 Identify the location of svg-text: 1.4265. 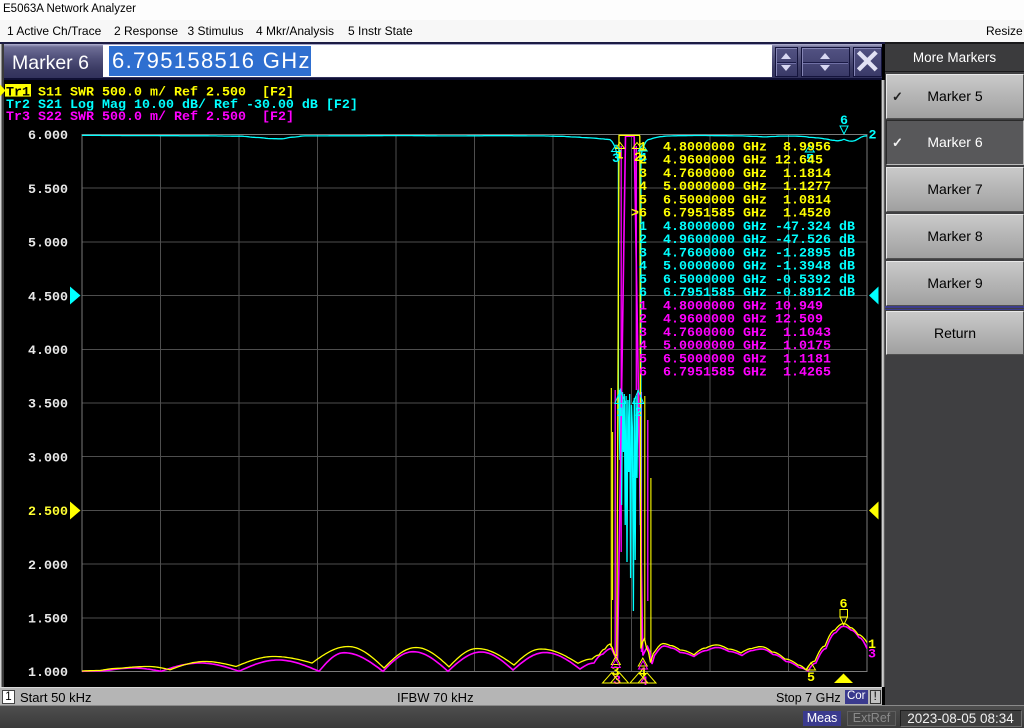
(807, 373).